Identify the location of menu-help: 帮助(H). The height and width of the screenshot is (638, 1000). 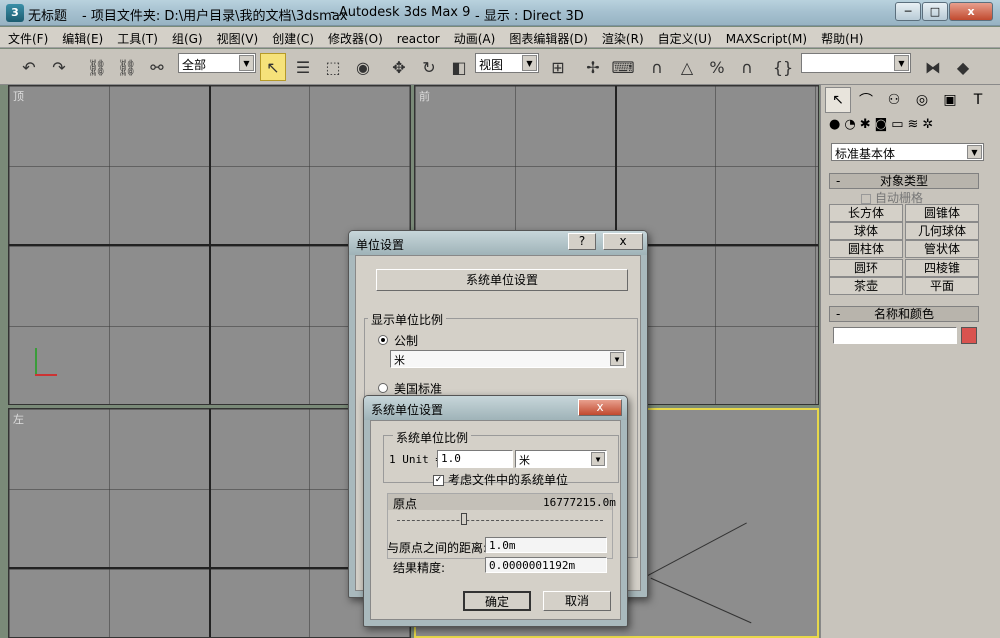
(841, 37).